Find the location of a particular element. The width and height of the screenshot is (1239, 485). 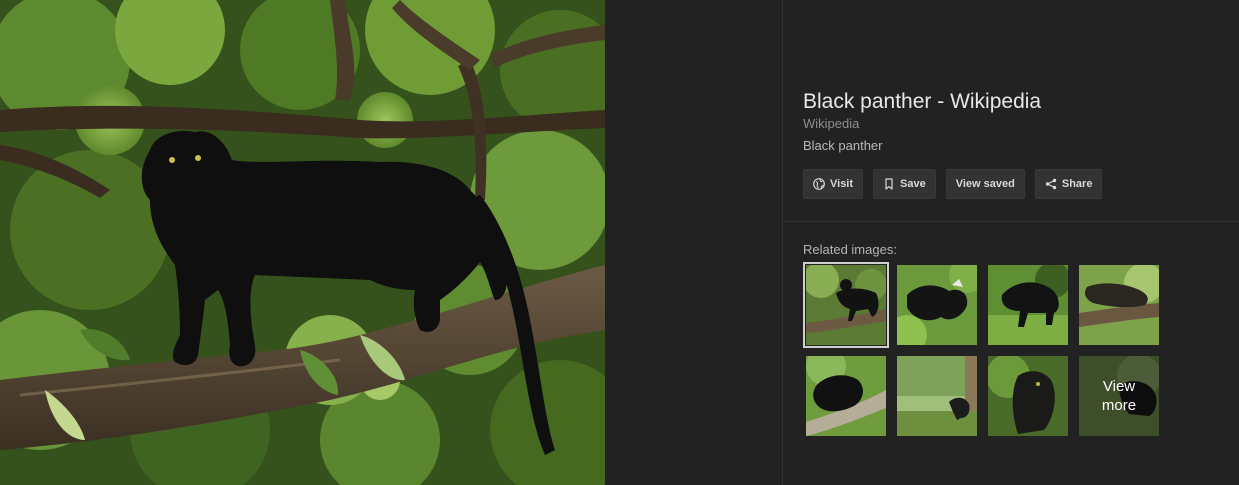

view-more-thumbnail: View more is located at coordinates (1119, 396).